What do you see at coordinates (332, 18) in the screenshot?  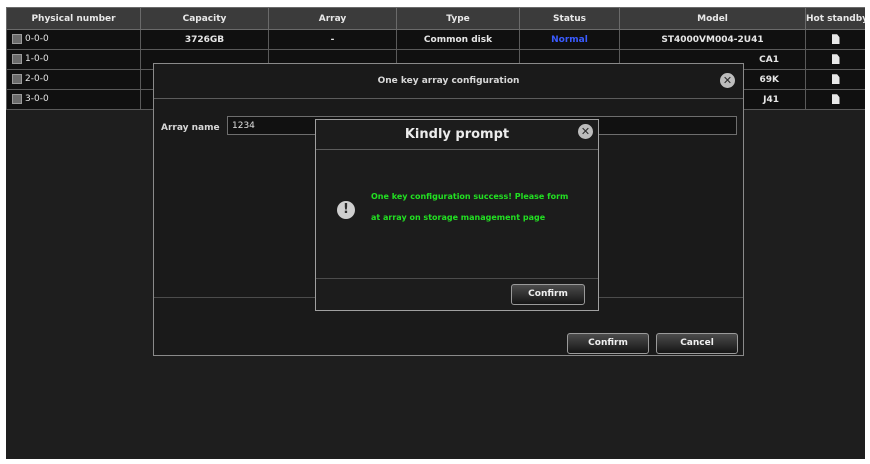 I see `col-array: Array` at bounding box center [332, 18].